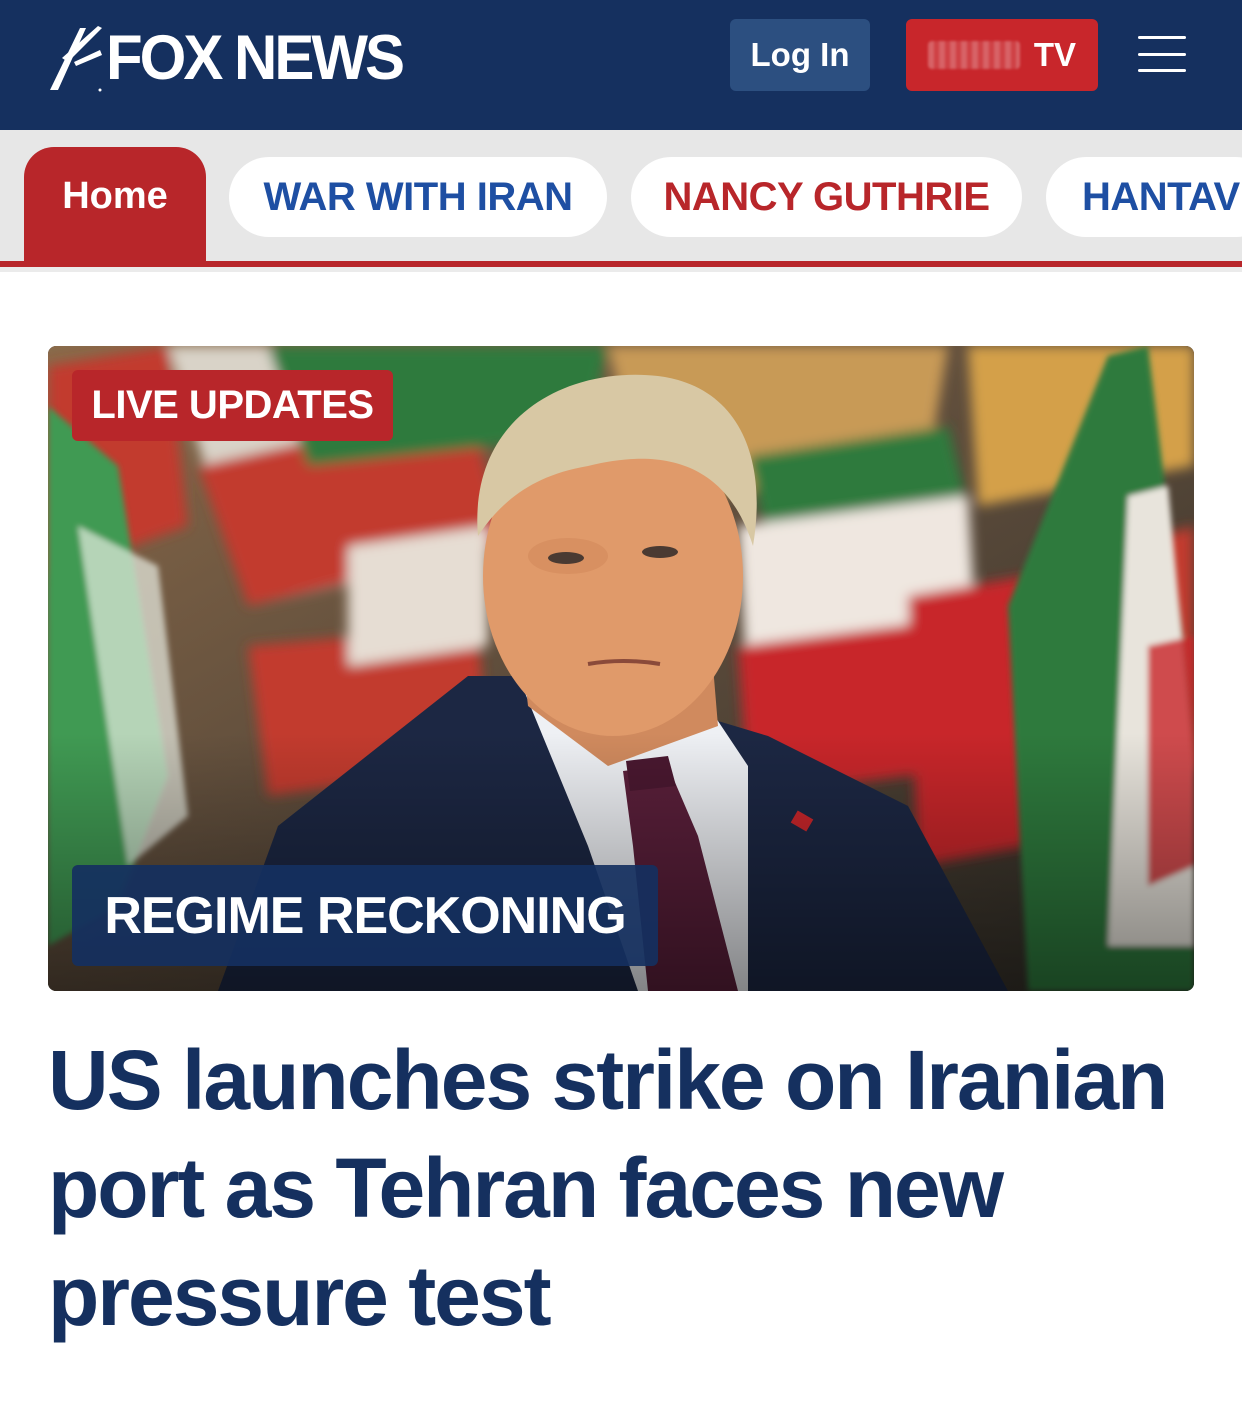  I want to click on site-header: FOX NEWS Log In TV, so click(621, 65).